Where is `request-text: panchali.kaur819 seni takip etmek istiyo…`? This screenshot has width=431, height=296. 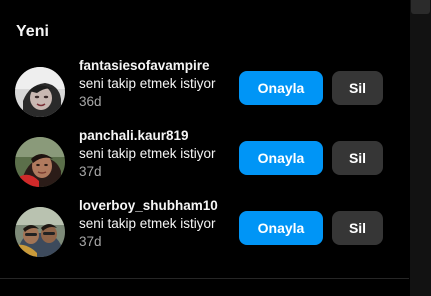 request-text: panchali.kaur819 seni takip etmek istiyo… is located at coordinates (154, 154).